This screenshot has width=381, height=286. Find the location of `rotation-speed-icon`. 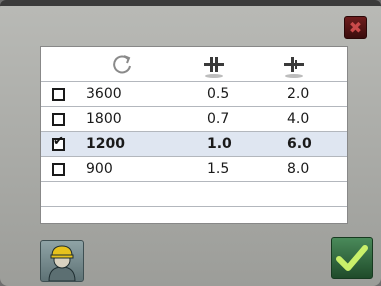

rotation-speed-icon is located at coordinates (122, 64).